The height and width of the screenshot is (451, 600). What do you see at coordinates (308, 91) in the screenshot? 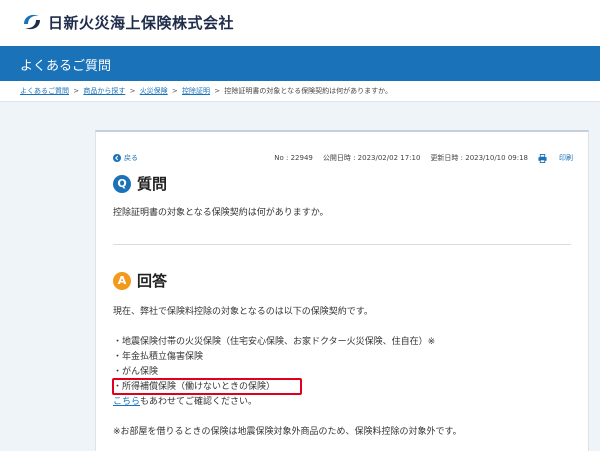
I see `breadcrumb-current: 控除証明書の対象となる保険契約は何がありますか。` at bounding box center [308, 91].